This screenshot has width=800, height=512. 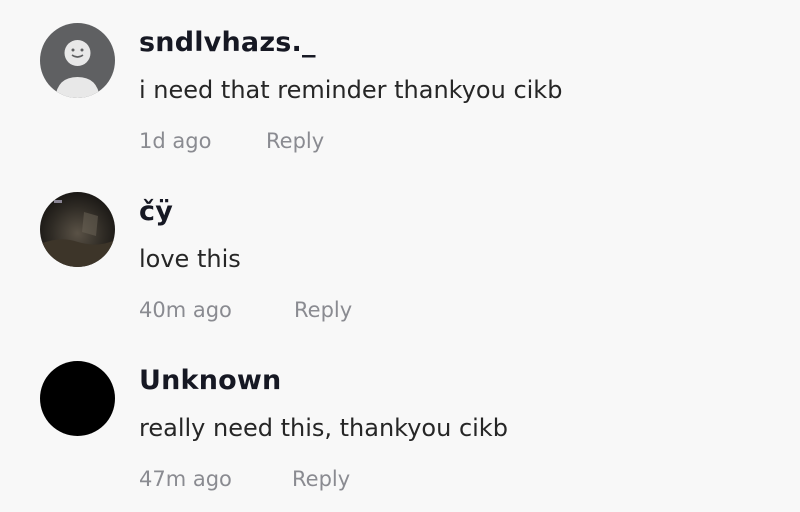 I want to click on default-avatar-icon, so click(x=77, y=60).